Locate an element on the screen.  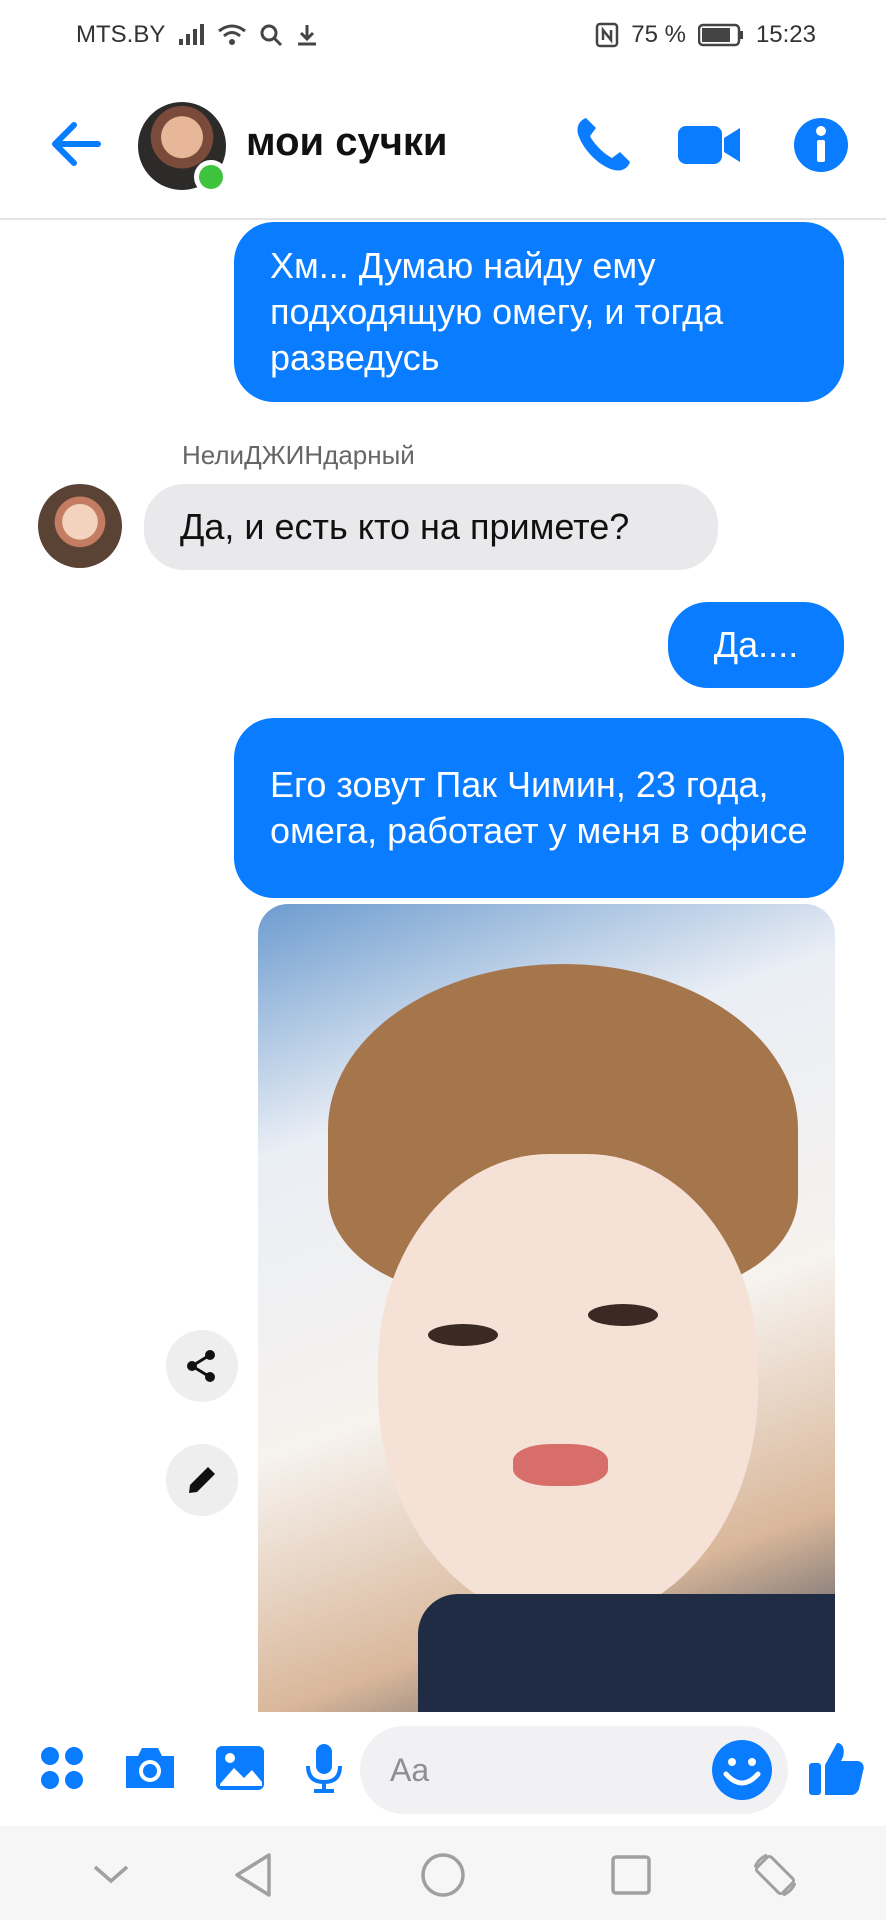
smiley-icon is located at coordinates (742, 1770).